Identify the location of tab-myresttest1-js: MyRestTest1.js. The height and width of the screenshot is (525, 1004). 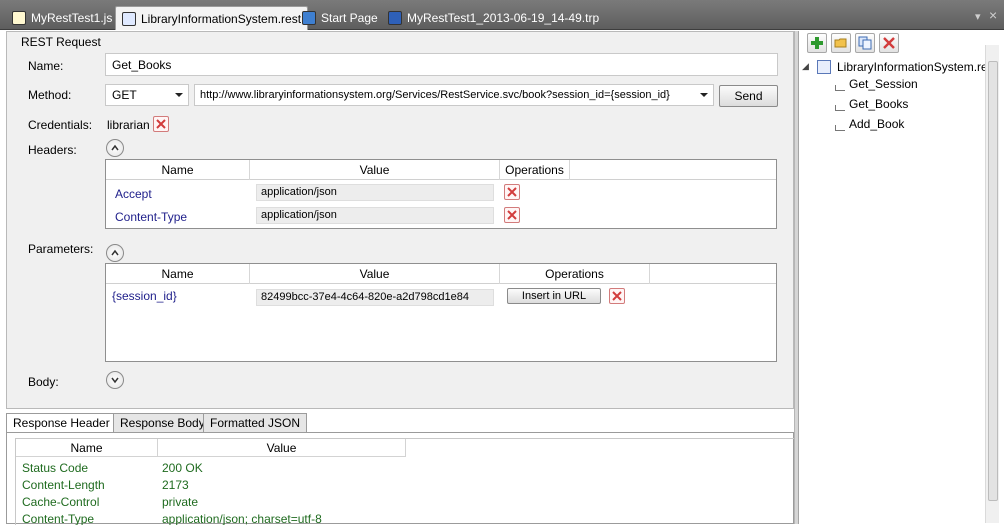
(62, 18).